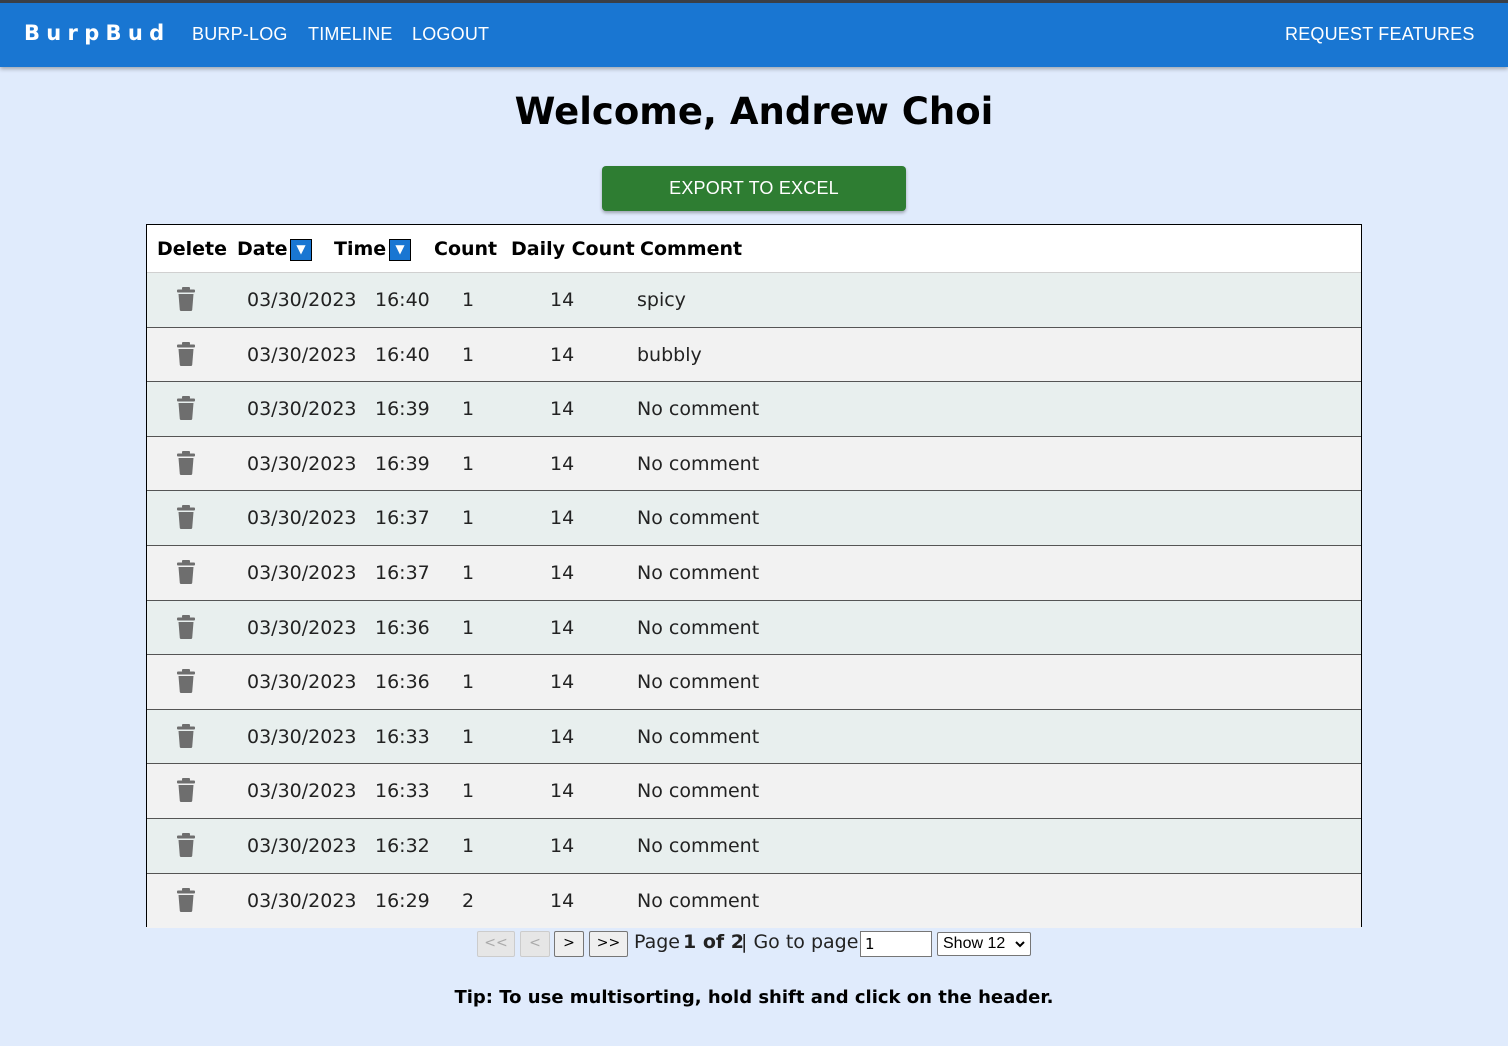 The image size is (1508, 1046). What do you see at coordinates (661, 300) in the screenshot?
I see `row-comment: spicy` at bounding box center [661, 300].